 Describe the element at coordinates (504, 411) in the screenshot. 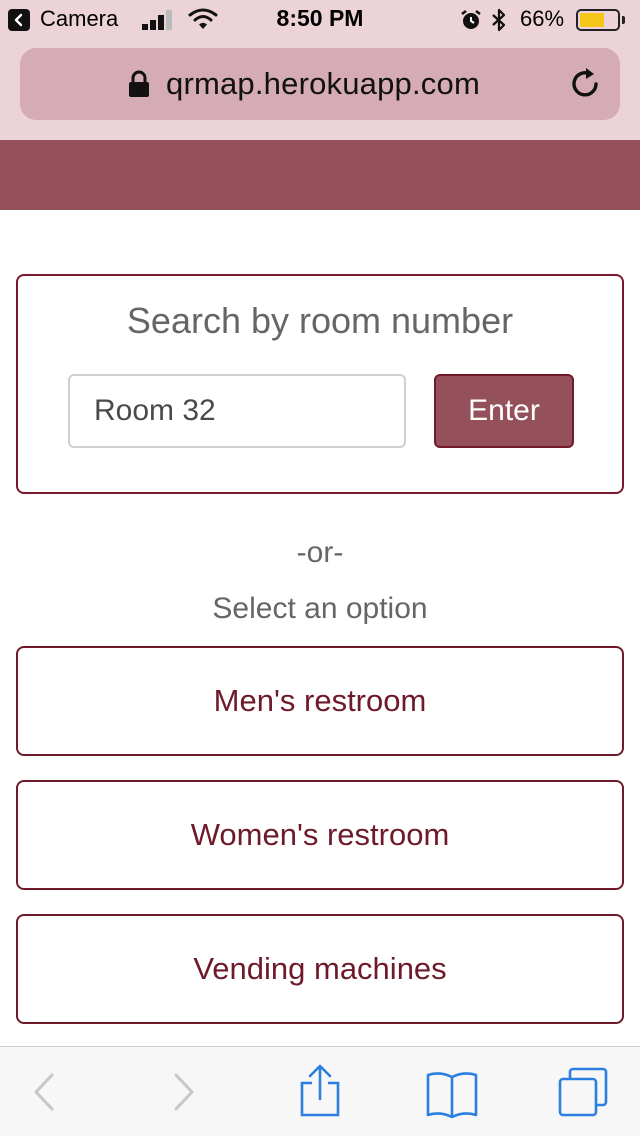

I see `enter-button: Enter` at that location.